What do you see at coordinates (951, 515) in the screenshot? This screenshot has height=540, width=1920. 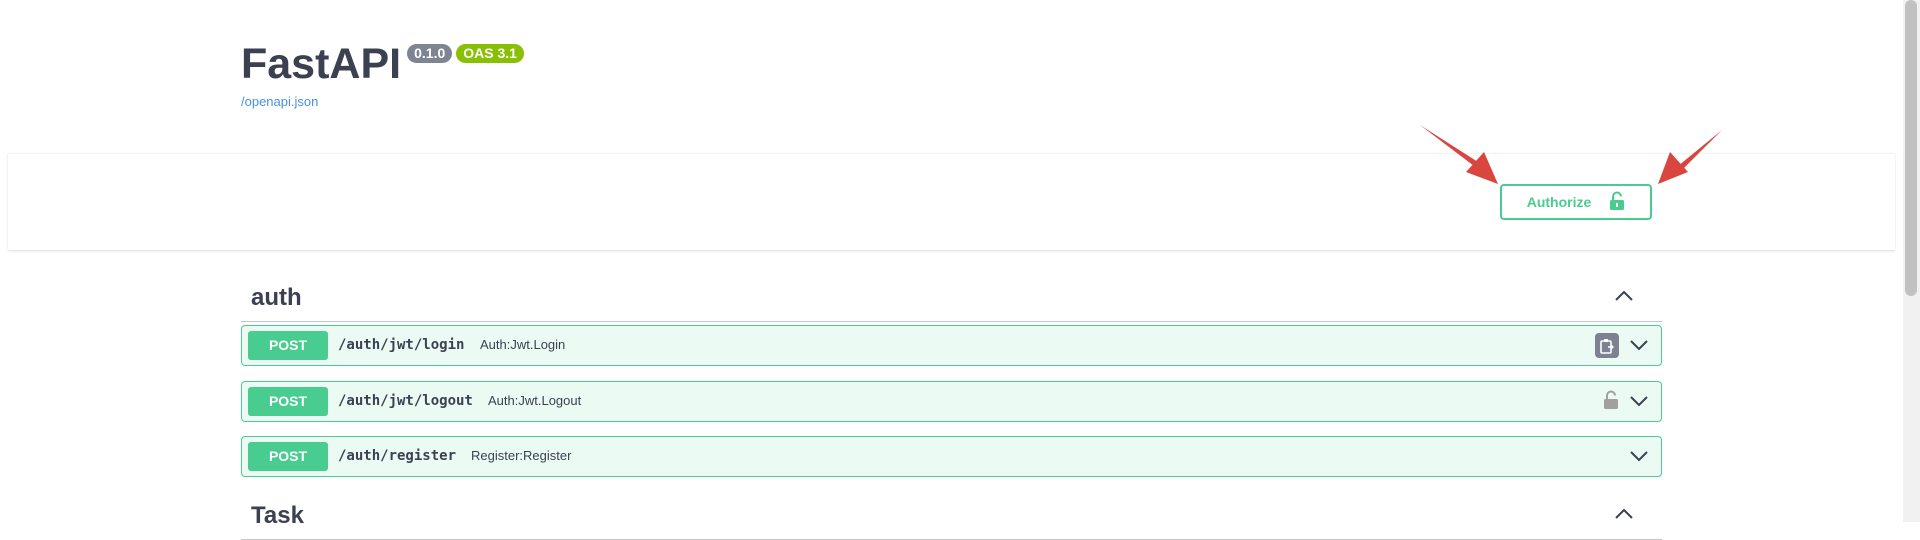 I see `tag-section-task: Task` at bounding box center [951, 515].